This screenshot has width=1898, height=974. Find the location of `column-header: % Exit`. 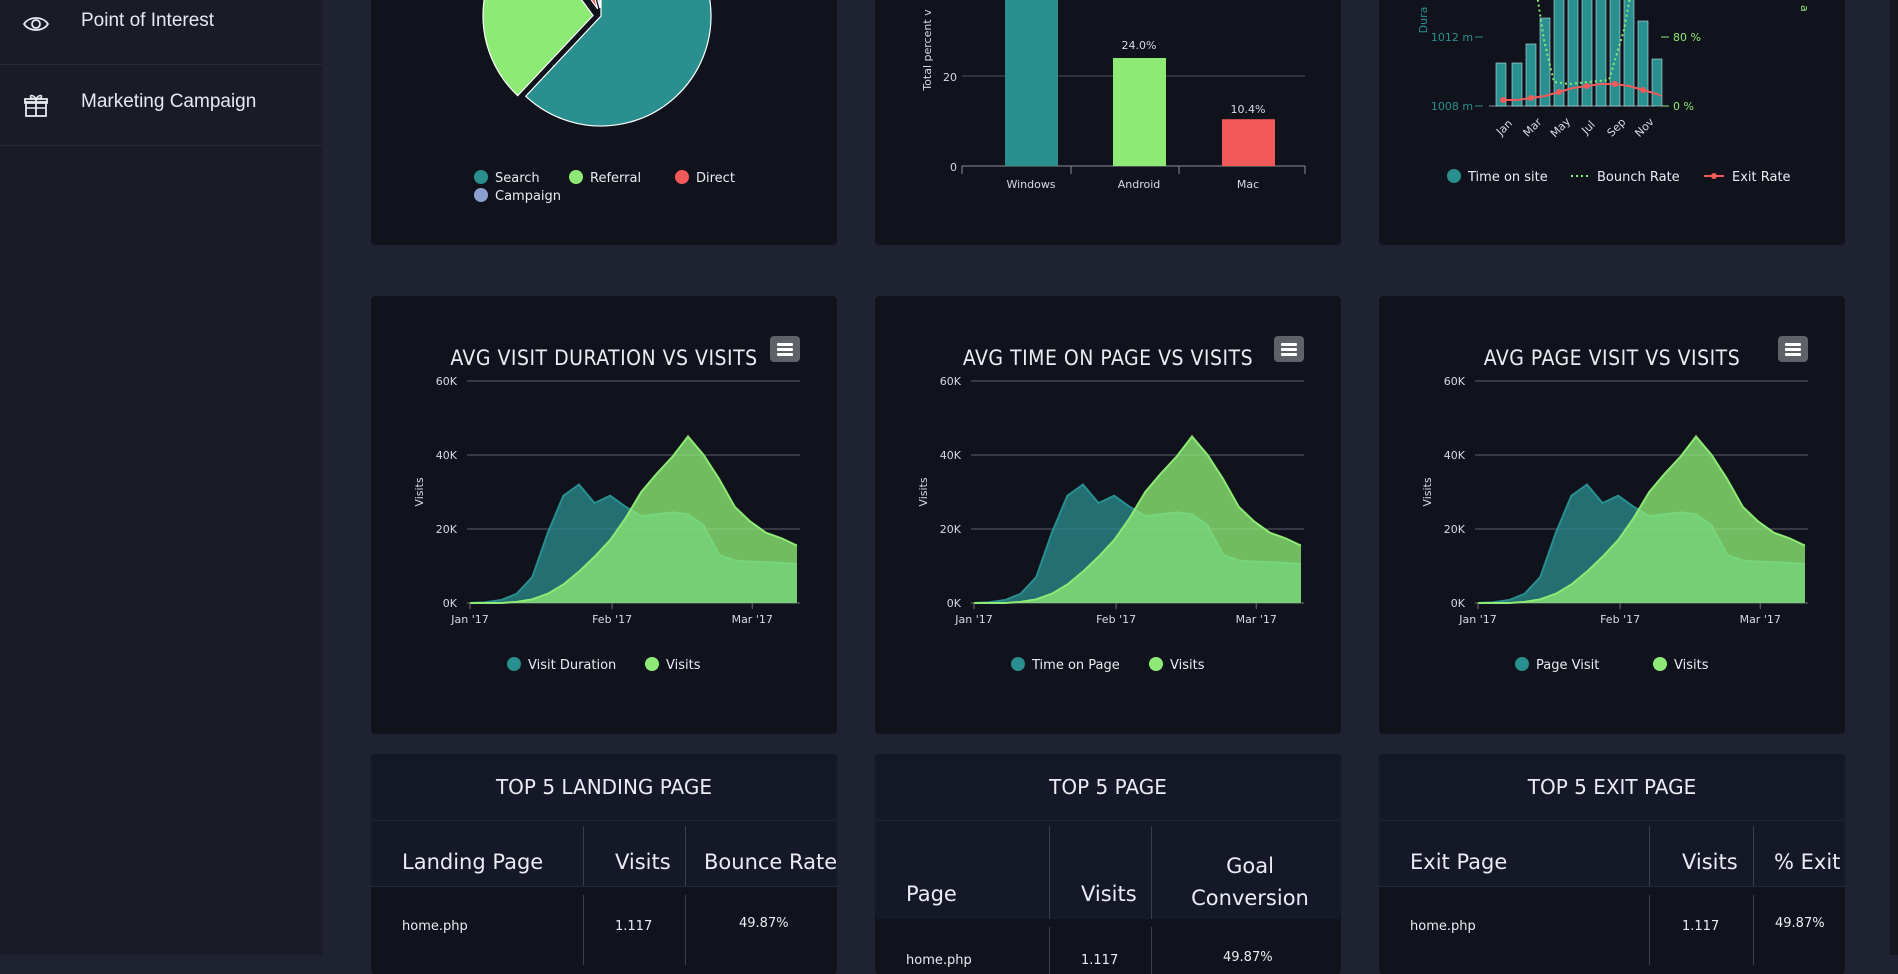

column-header: % Exit is located at coordinates (1807, 862).